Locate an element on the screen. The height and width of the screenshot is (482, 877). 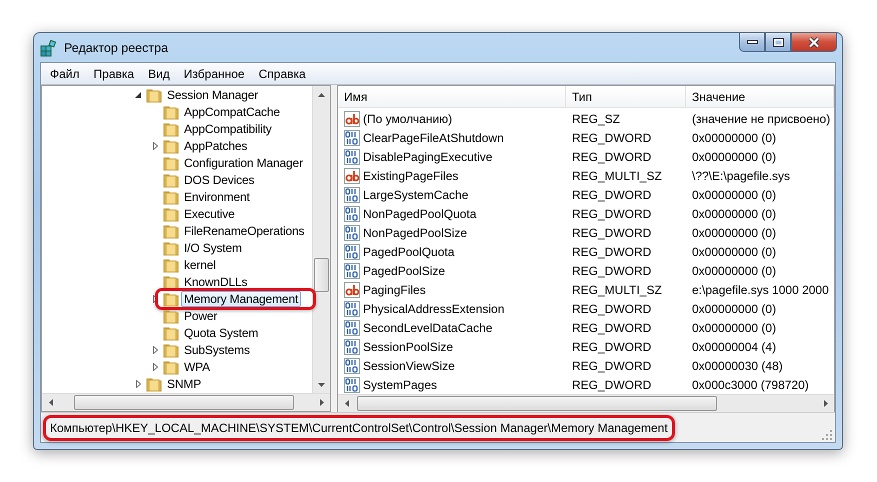
value-name: SecondLevelDataCache is located at coordinates (427, 327).